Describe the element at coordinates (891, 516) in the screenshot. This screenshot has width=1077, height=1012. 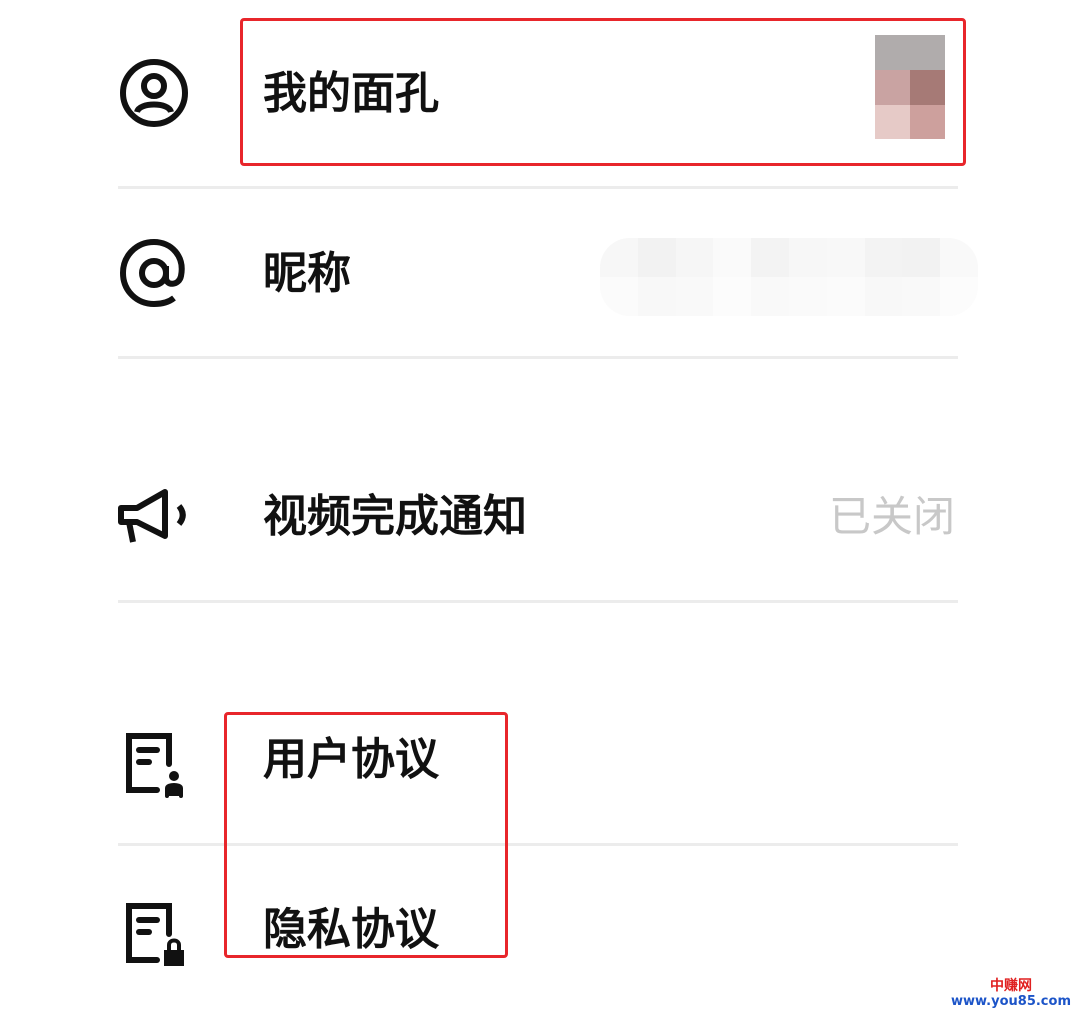
I see `video-notify-status: 已关闭` at that location.